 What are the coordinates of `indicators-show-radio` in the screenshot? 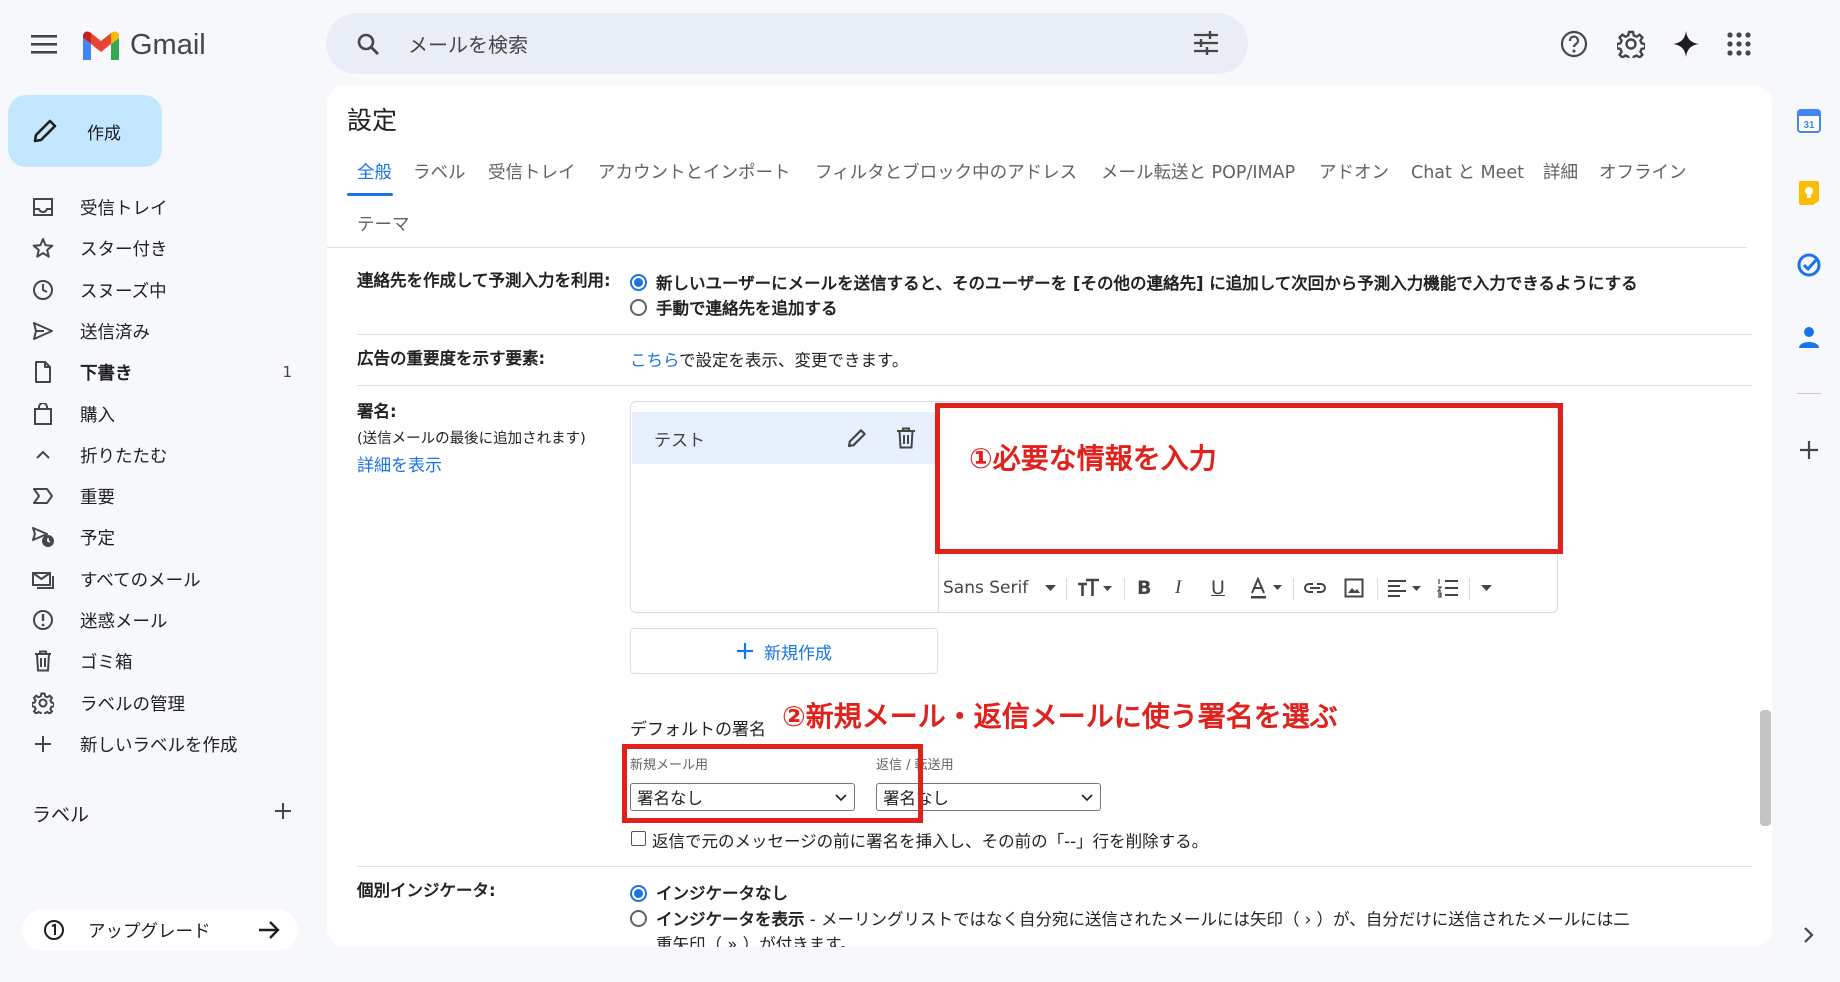 It's located at (638, 918).